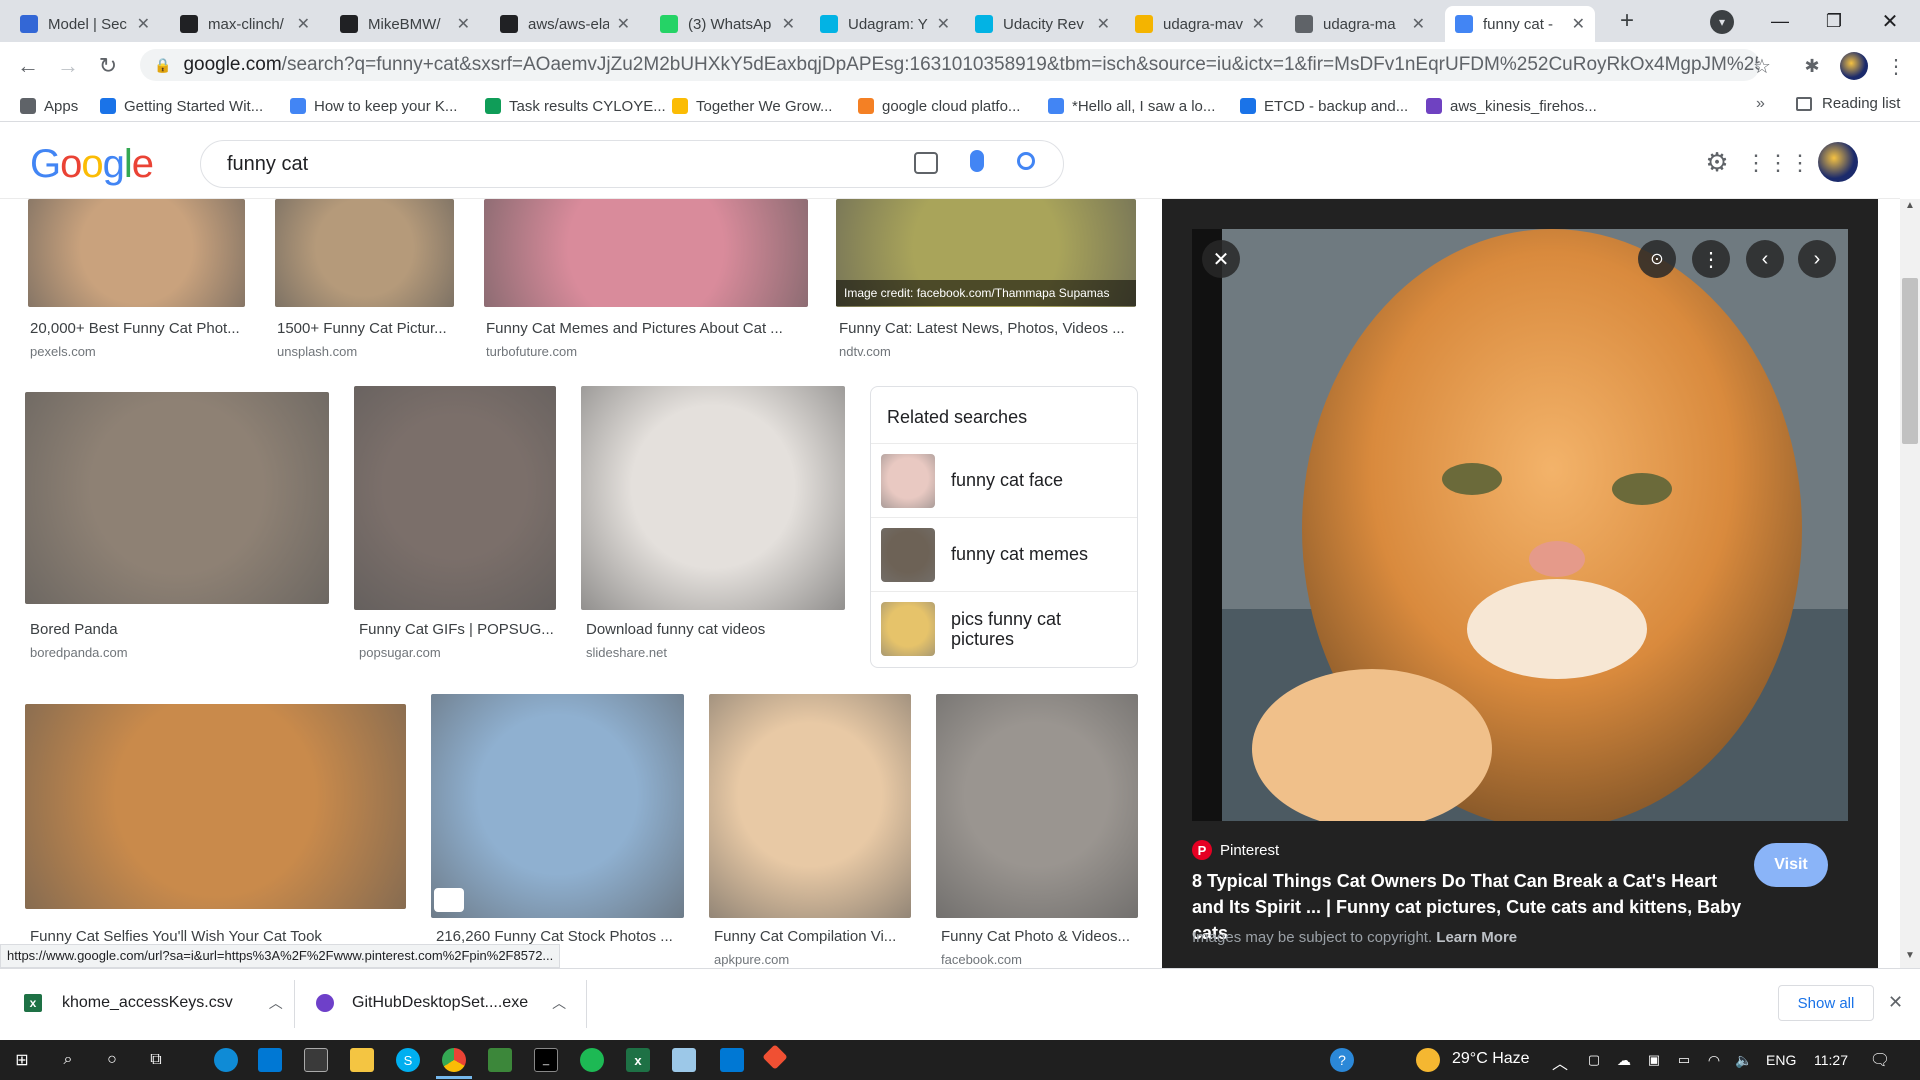 The width and height of the screenshot is (1920, 1080). I want to click on store-icon, so click(316, 1060).